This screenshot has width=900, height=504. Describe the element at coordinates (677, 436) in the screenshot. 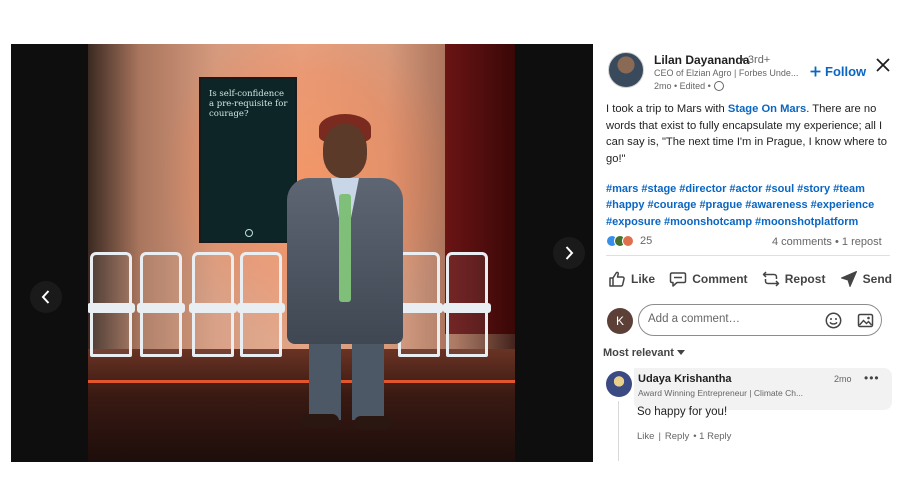

I see `comment-reply-button: Reply` at that location.